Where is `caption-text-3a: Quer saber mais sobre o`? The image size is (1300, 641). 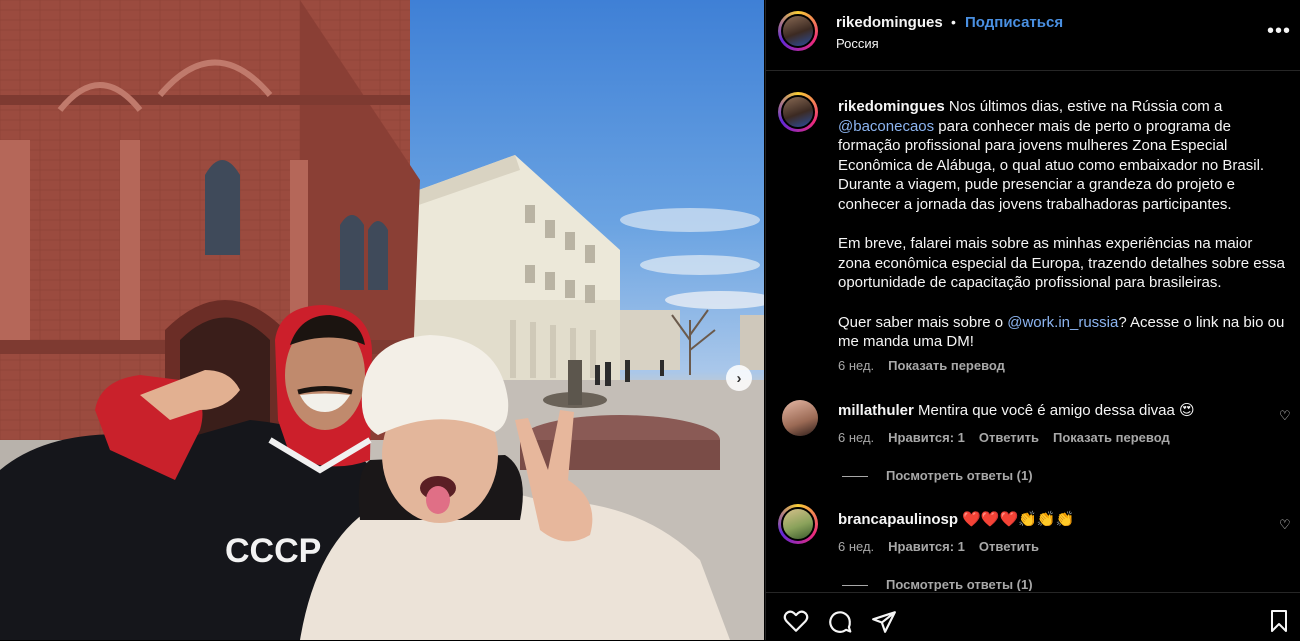 caption-text-3a: Quer saber mais sobre o is located at coordinates (923, 322).